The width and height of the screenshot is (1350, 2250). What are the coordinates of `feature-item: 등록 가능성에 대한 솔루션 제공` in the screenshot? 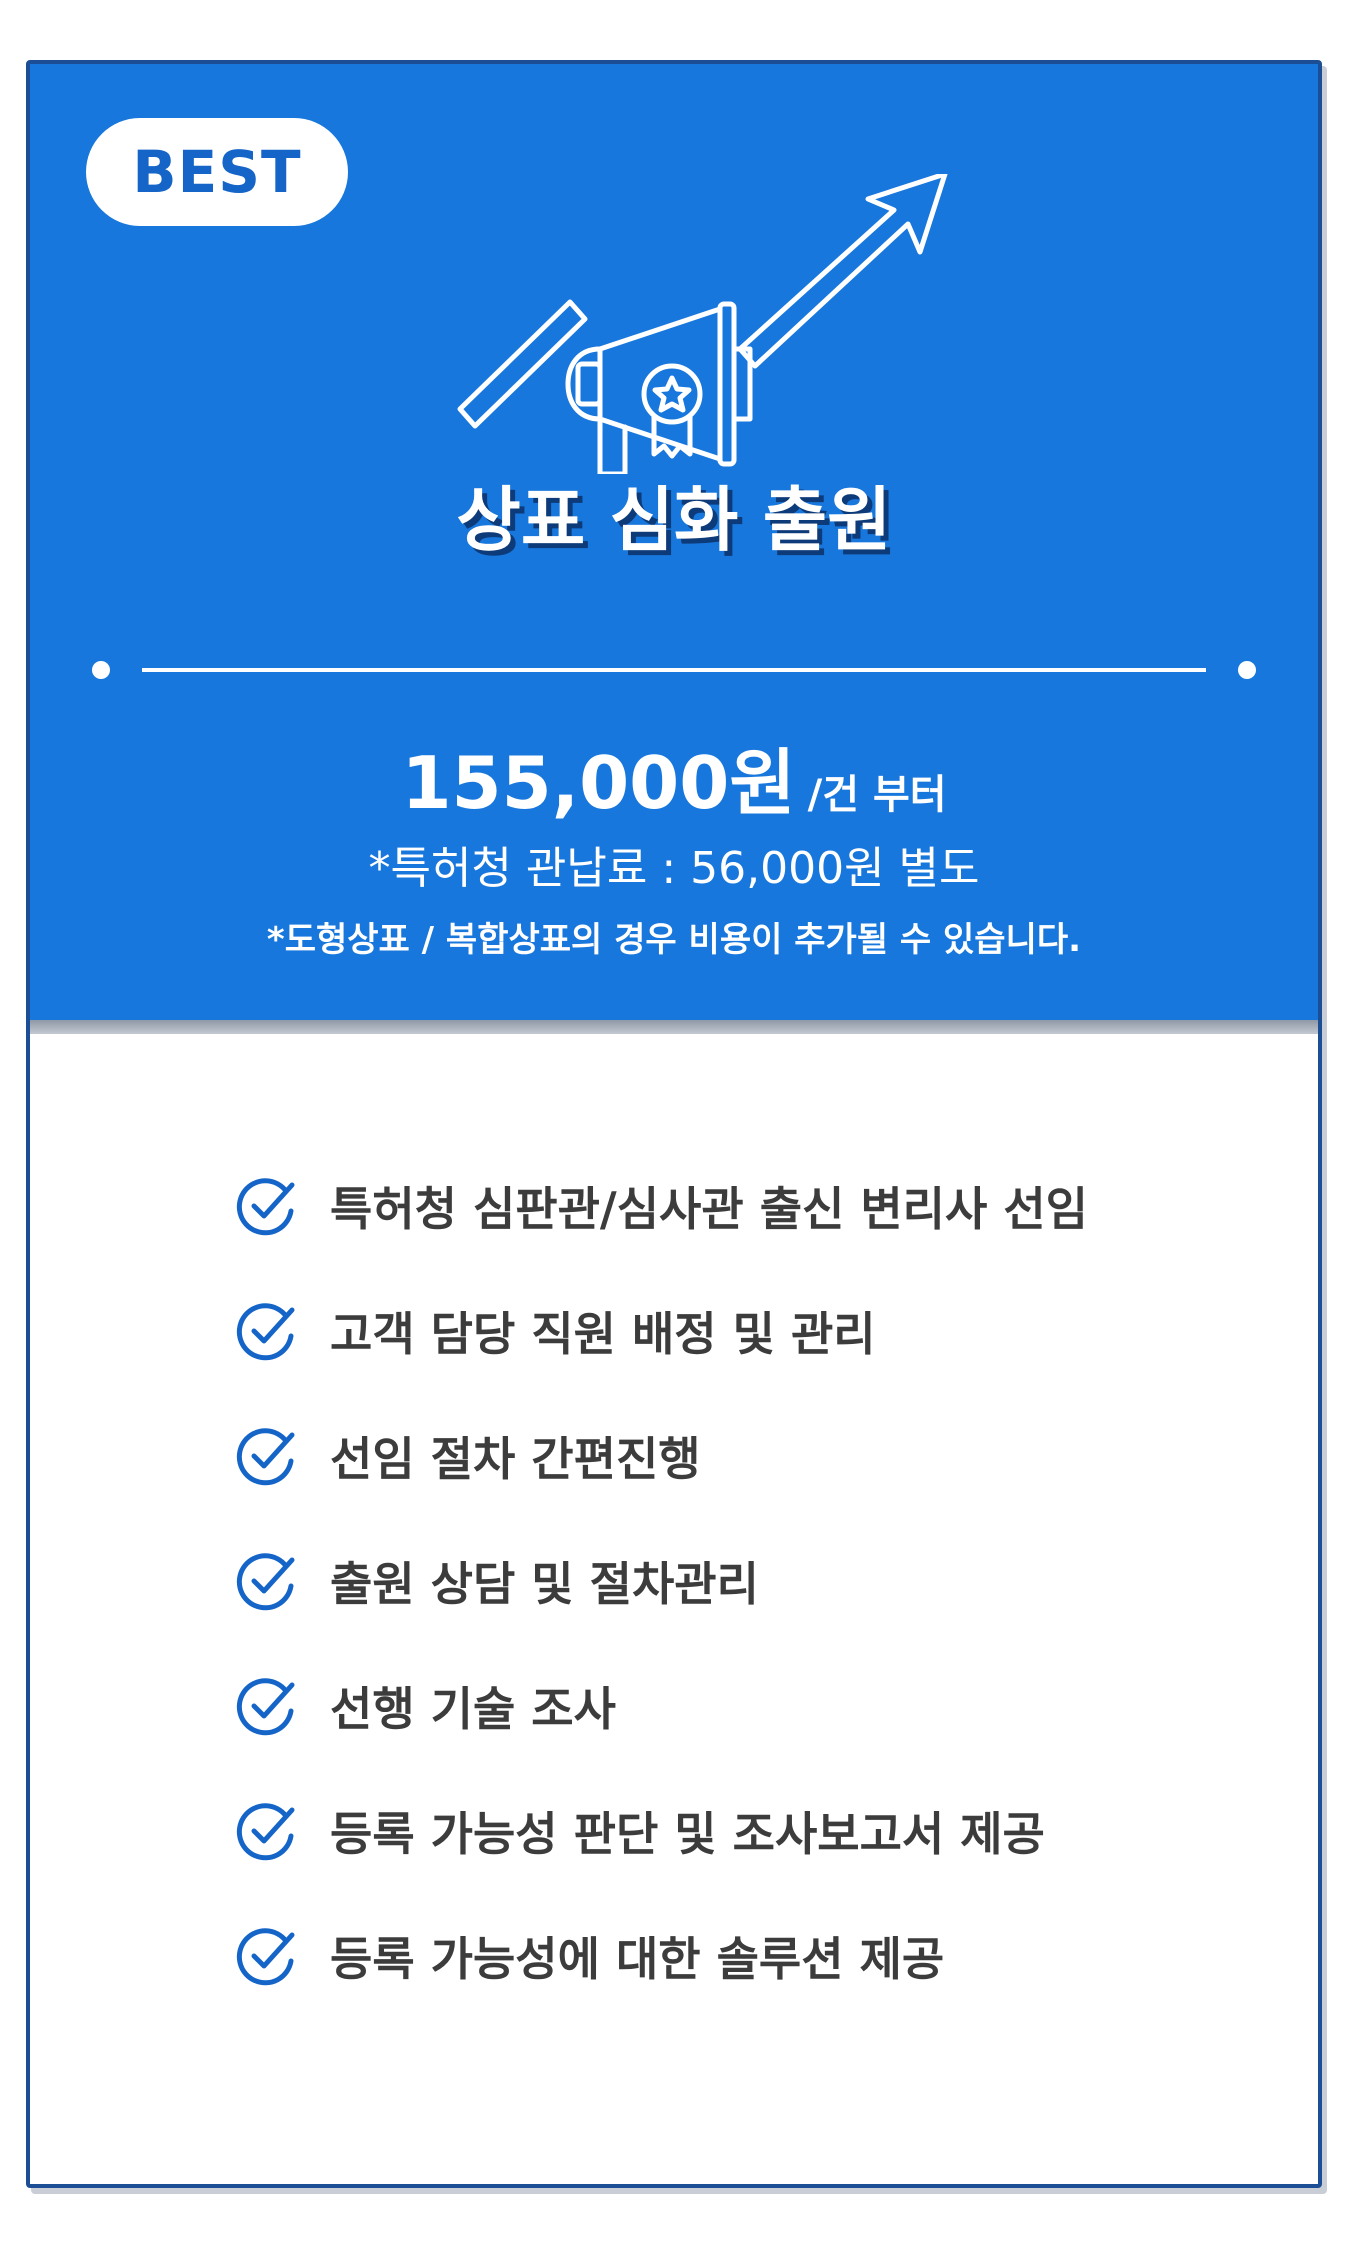 It's located at (589, 1956).